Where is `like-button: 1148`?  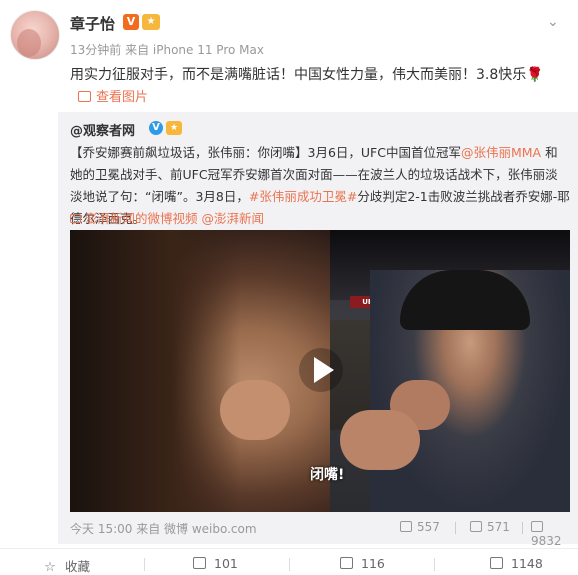
like-button: 1148 is located at coordinates (516, 563).